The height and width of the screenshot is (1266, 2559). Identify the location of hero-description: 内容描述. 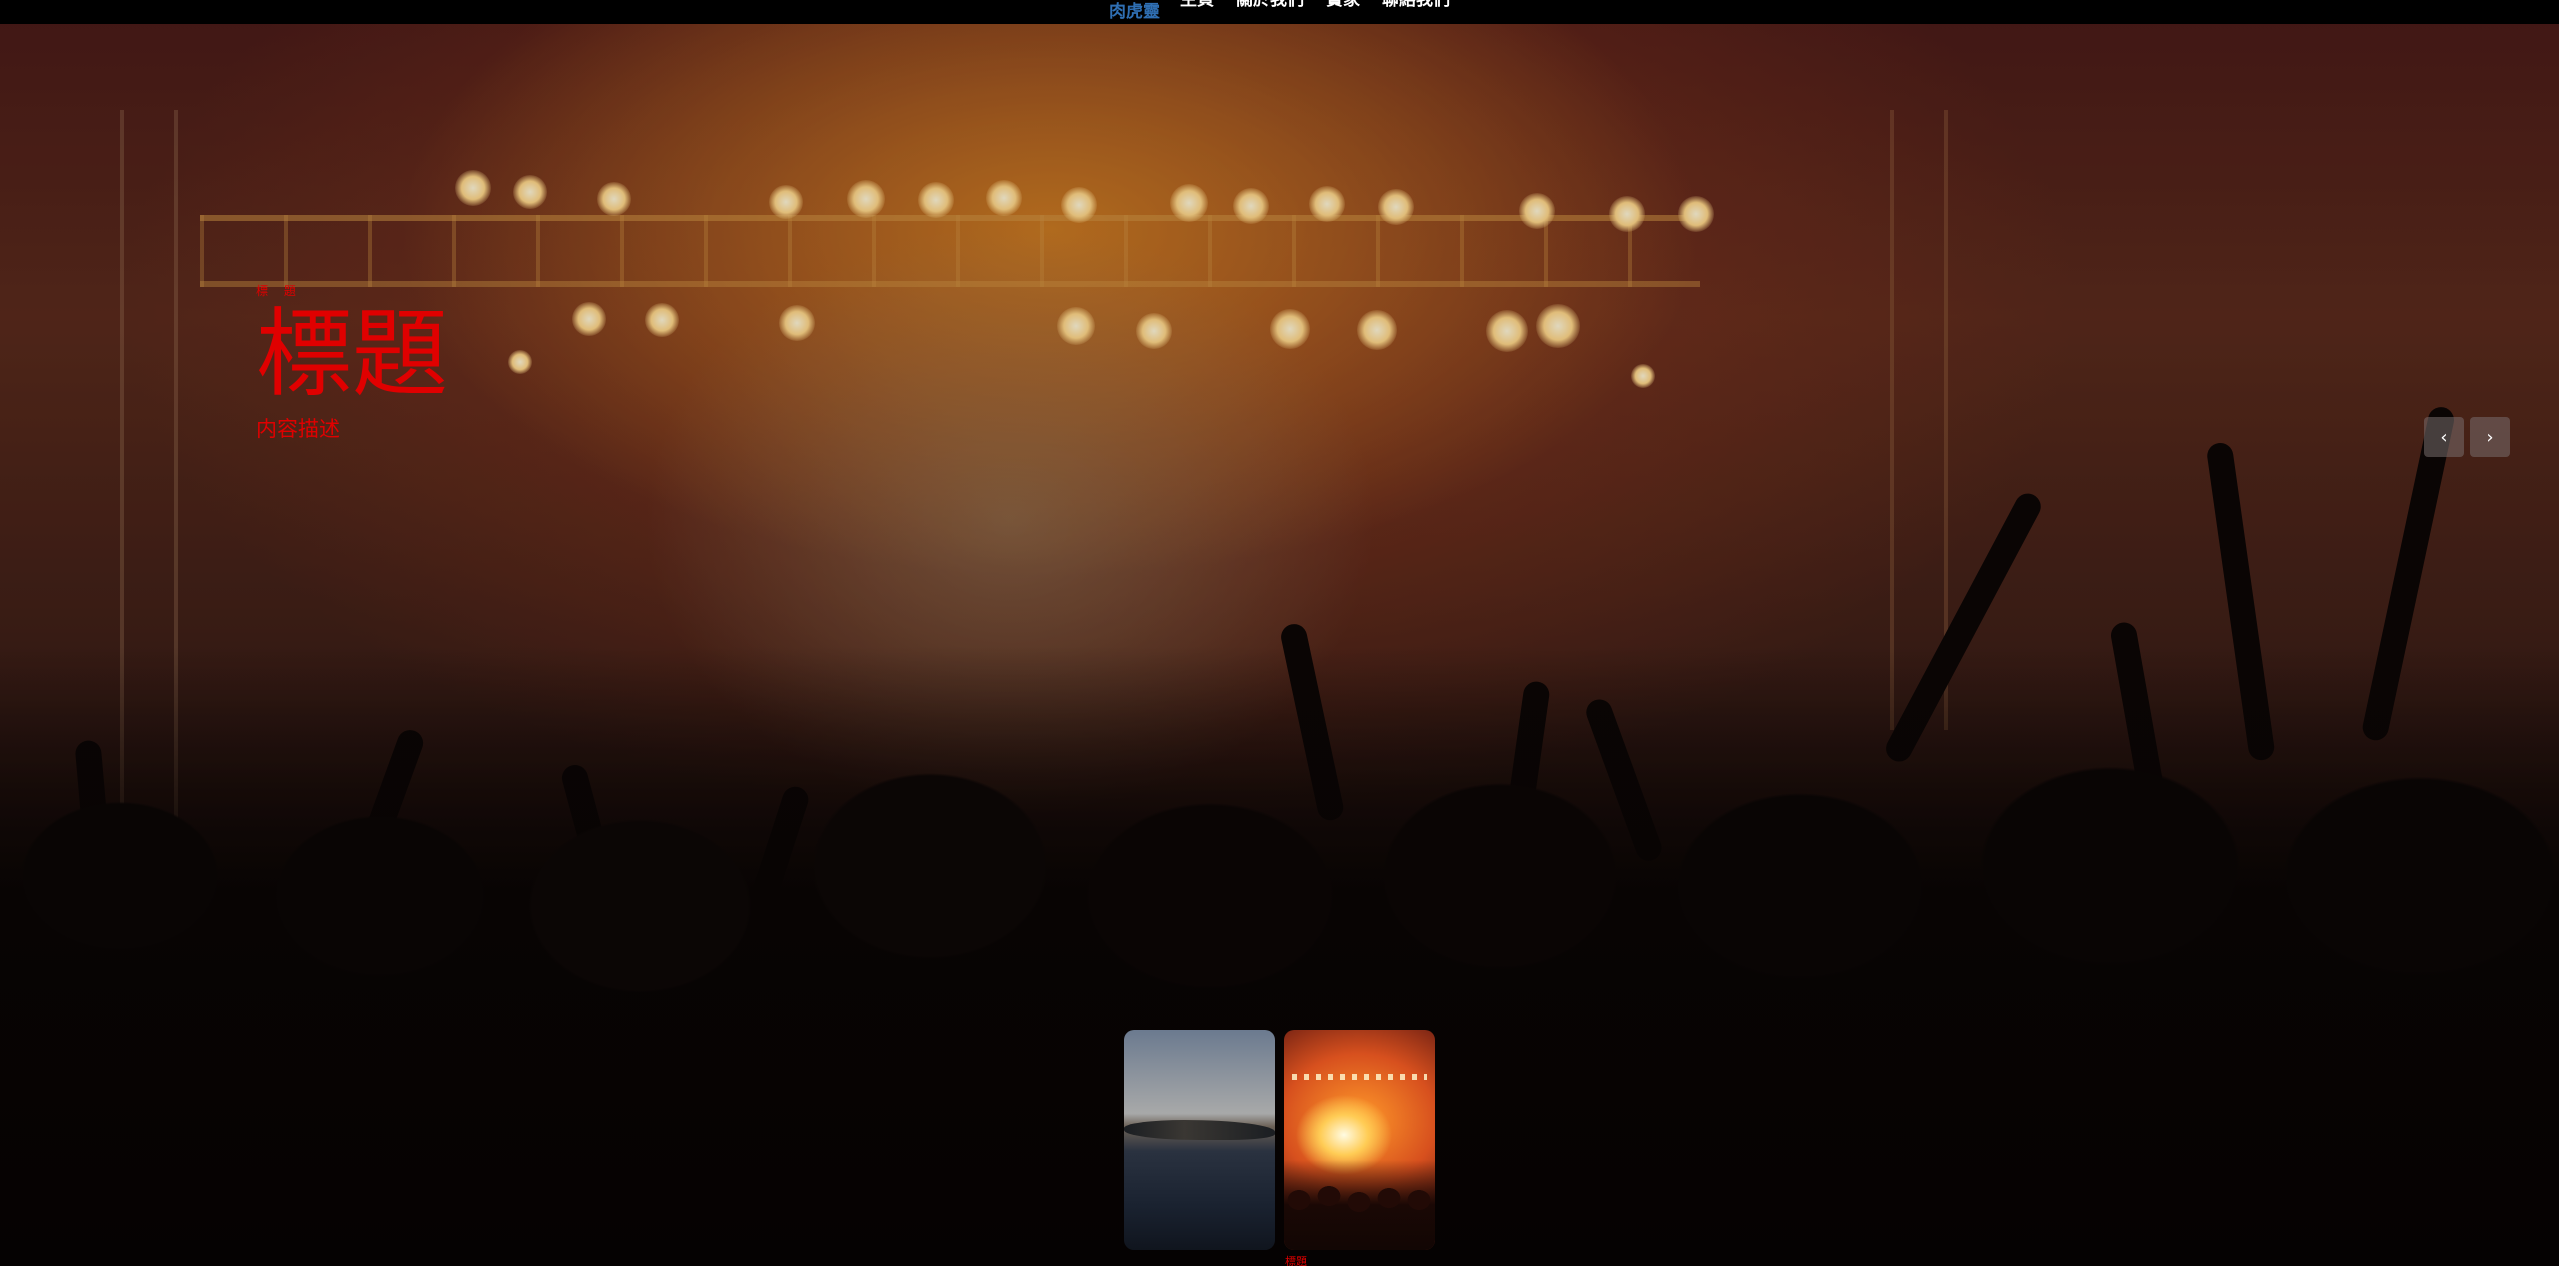
(298, 429).